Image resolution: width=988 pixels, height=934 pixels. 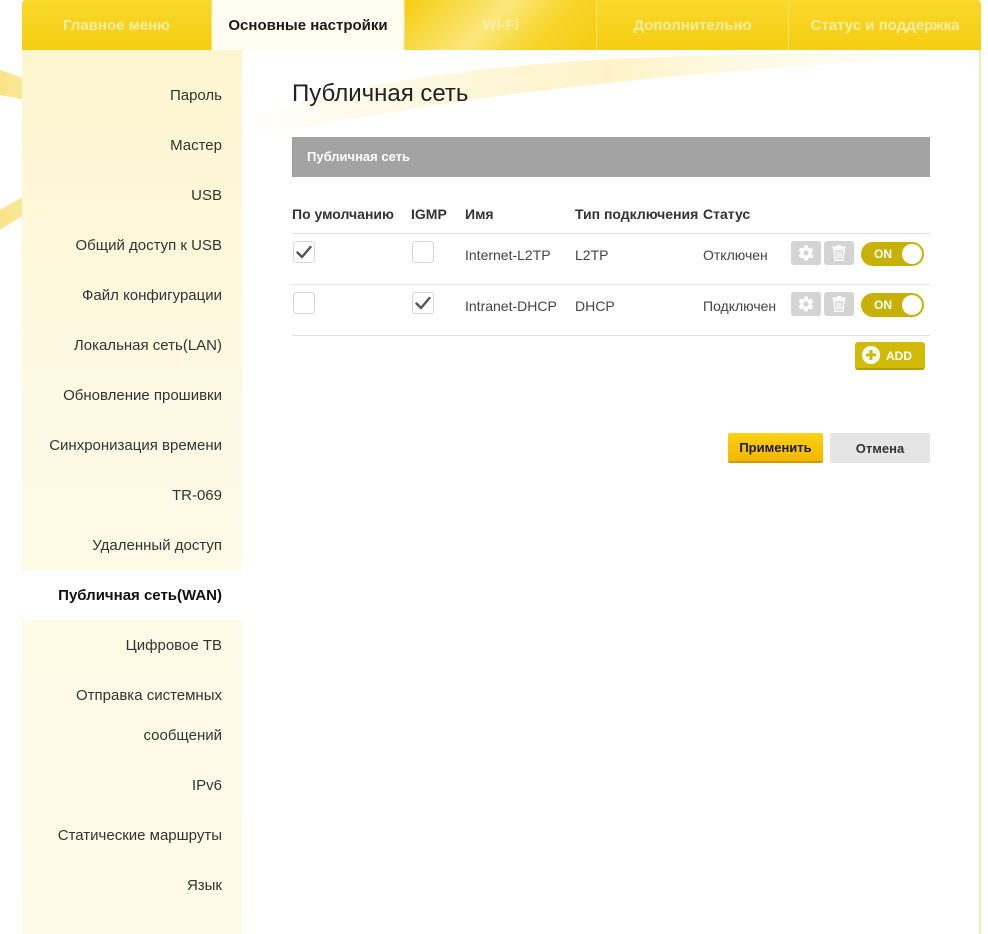 I want to click on connection-type: DHCP, so click(x=595, y=306).